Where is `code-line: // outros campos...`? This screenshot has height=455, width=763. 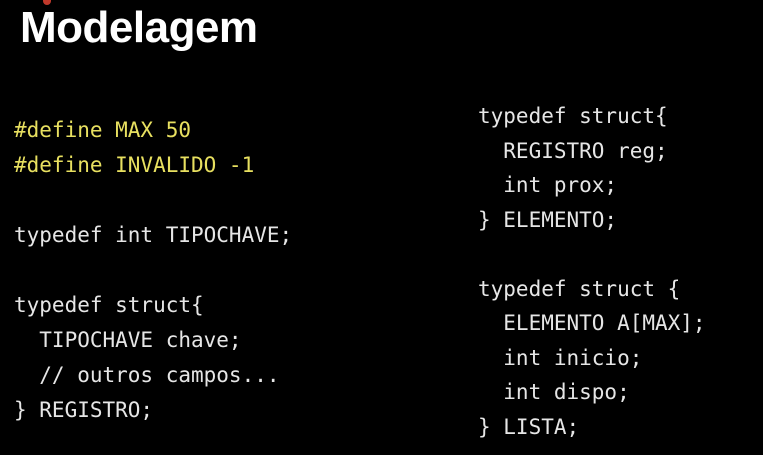 code-line: // outros campos... is located at coordinates (147, 375).